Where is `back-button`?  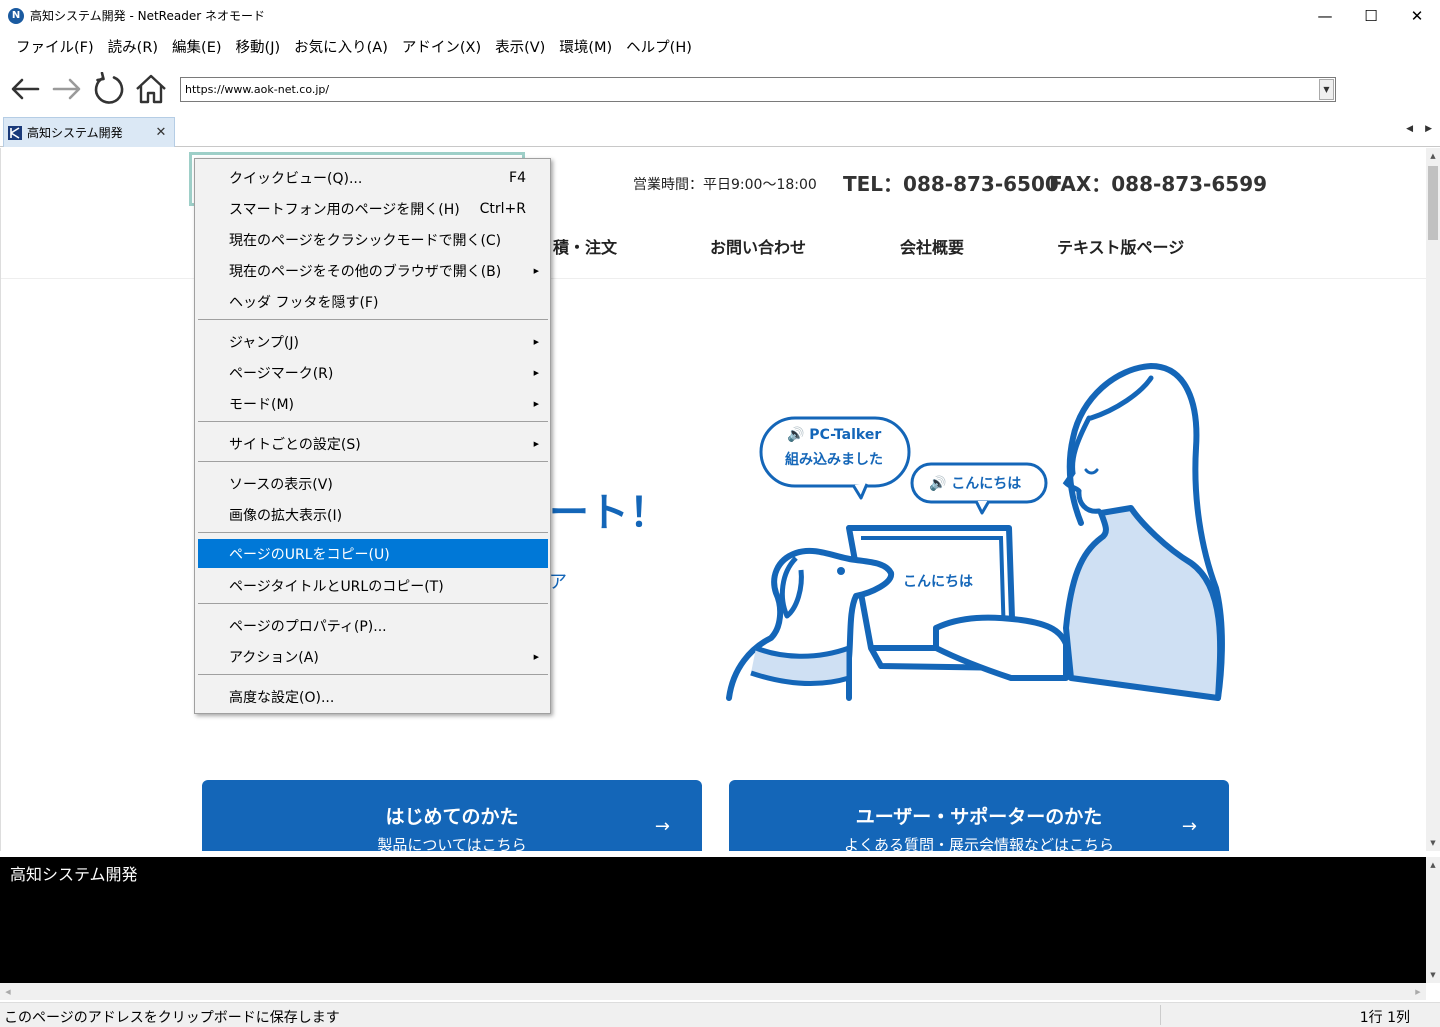
back-button is located at coordinates (25, 89).